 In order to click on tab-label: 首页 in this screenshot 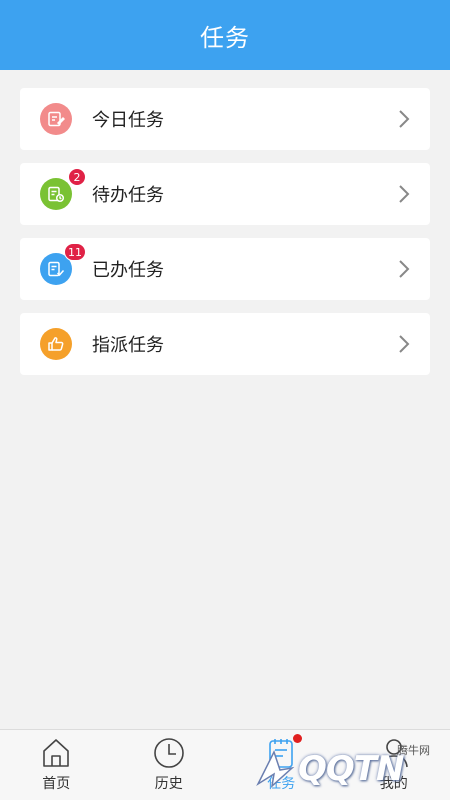, I will do `click(56, 784)`.